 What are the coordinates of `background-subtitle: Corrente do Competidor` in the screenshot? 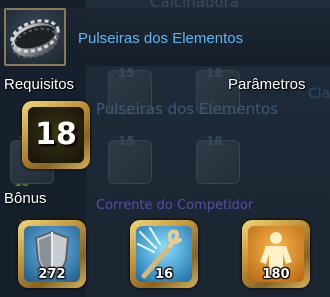 It's located at (175, 205).